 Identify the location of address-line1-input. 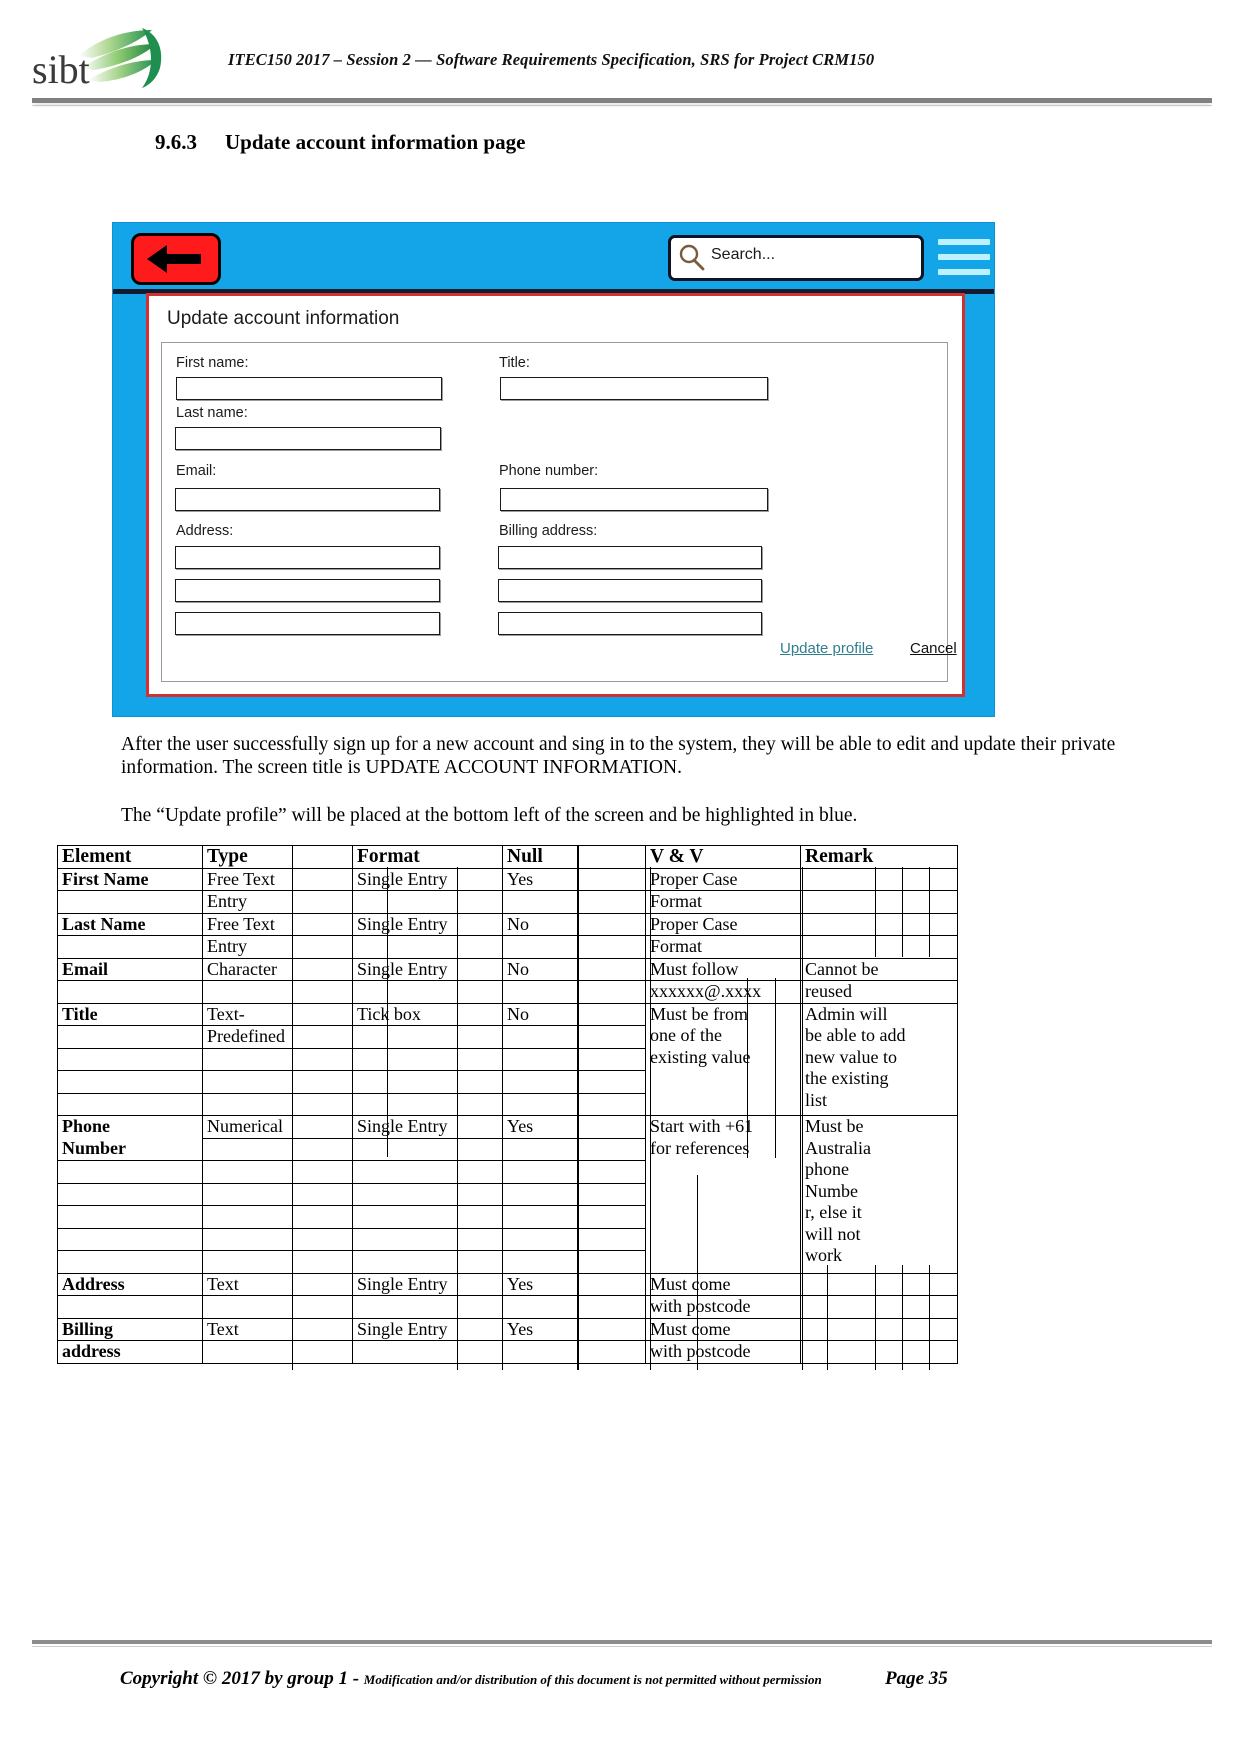
(307, 557).